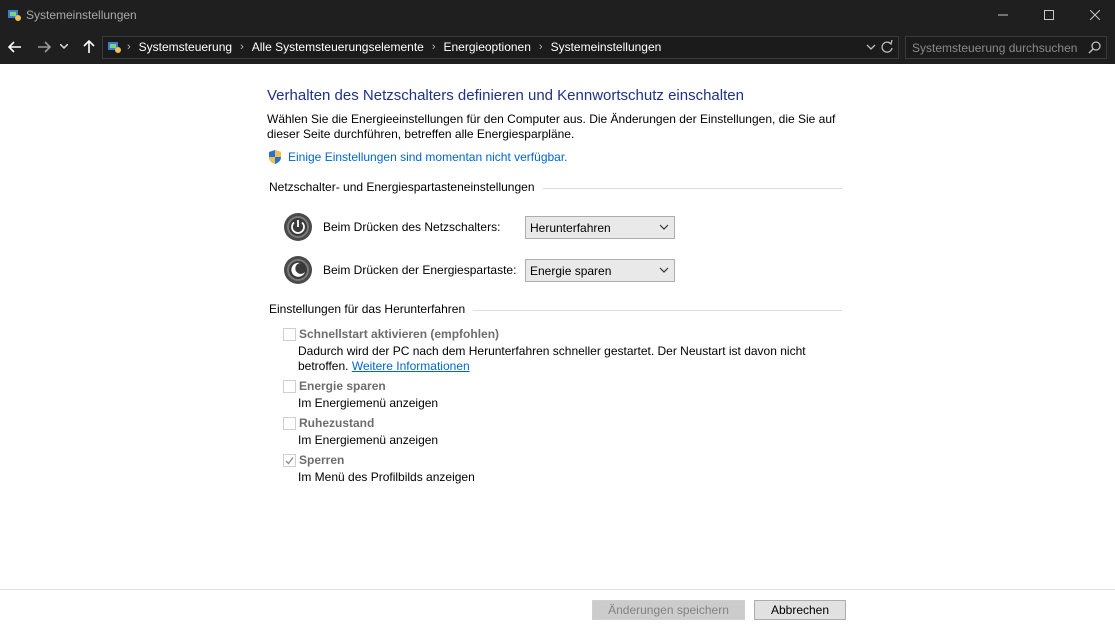  Describe the element at coordinates (557, 607) in the screenshot. I see `footer-bar: Änderungen speichern Abbrechen` at that location.